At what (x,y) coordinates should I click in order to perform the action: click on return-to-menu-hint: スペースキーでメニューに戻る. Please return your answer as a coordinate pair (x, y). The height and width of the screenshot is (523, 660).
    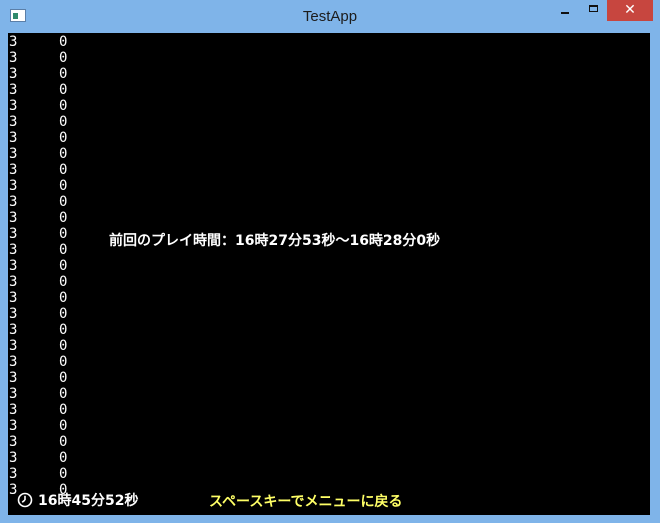
    Looking at the image, I should click on (306, 502).